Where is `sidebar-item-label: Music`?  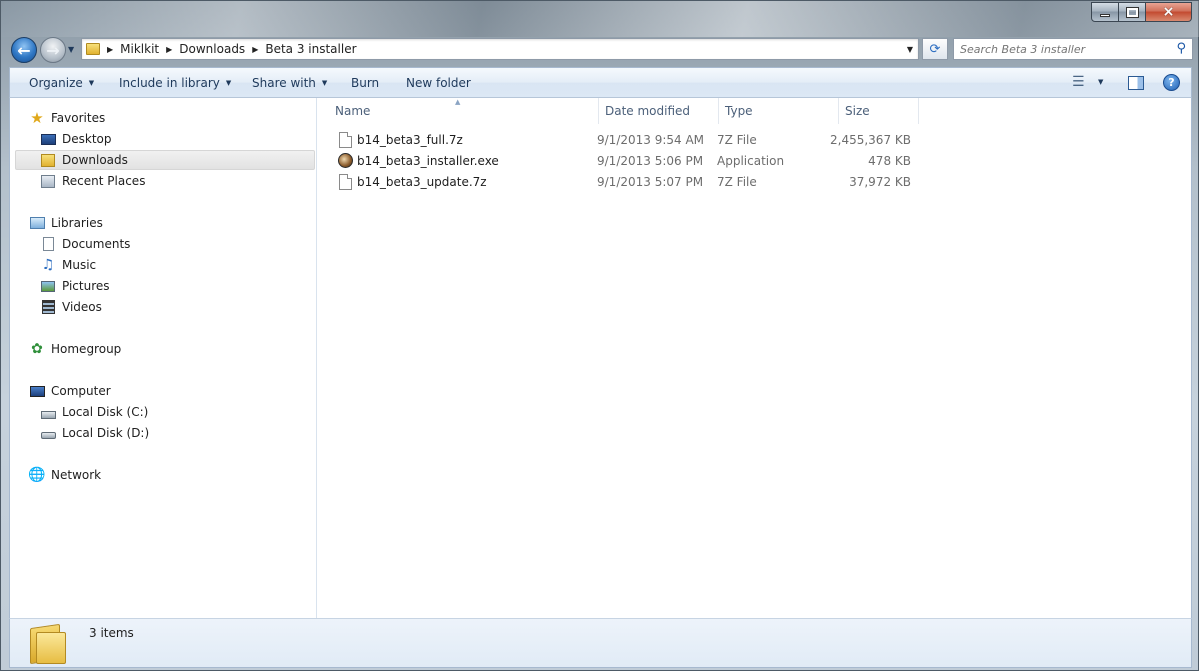 sidebar-item-label: Music is located at coordinates (79, 265).